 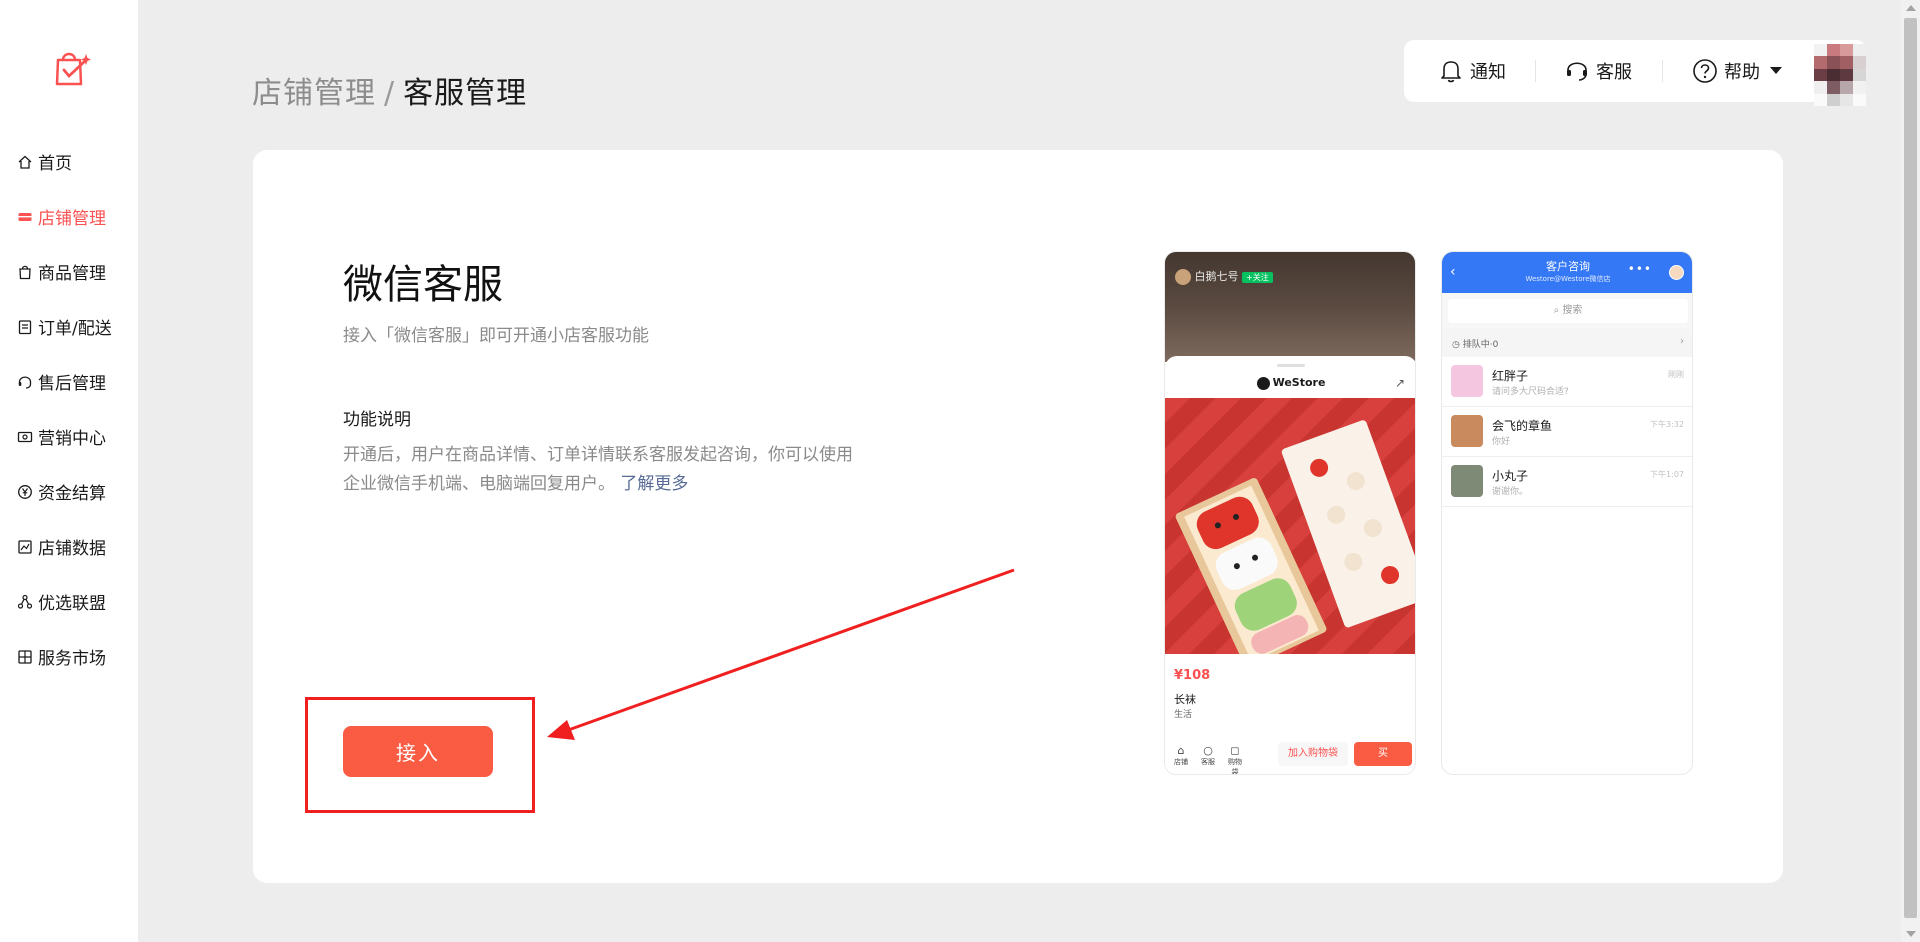 I want to click on breadcrumb-current: 客服管理, so click(x=465, y=93).